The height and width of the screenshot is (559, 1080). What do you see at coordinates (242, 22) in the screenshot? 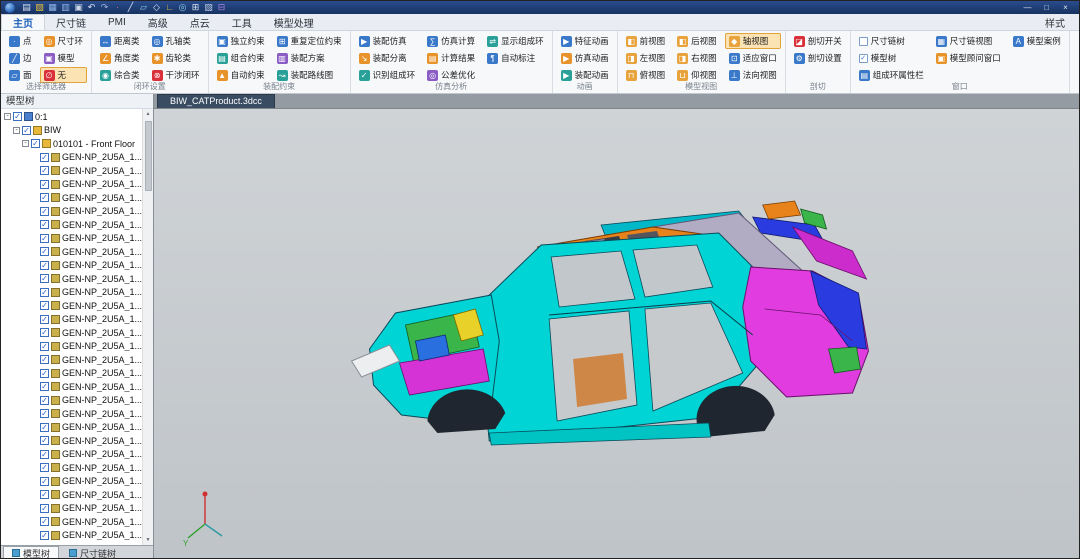
I see `ribbon-tab-tools: 工具` at bounding box center [242, 22].